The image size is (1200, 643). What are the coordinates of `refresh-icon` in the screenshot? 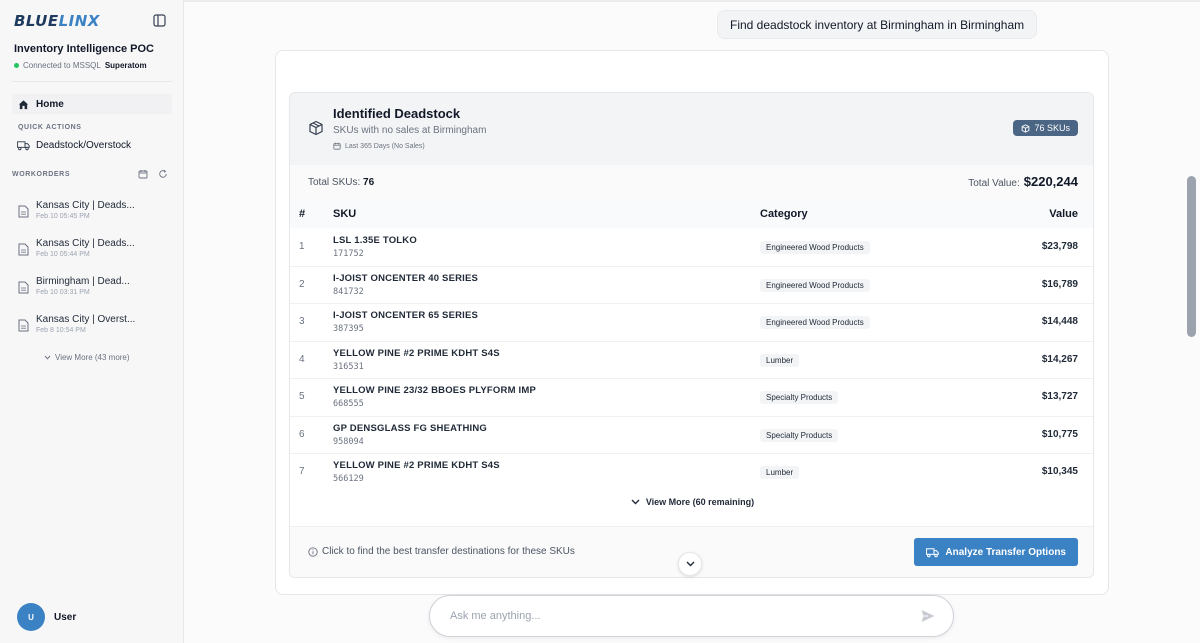 It's located at (163, 174).